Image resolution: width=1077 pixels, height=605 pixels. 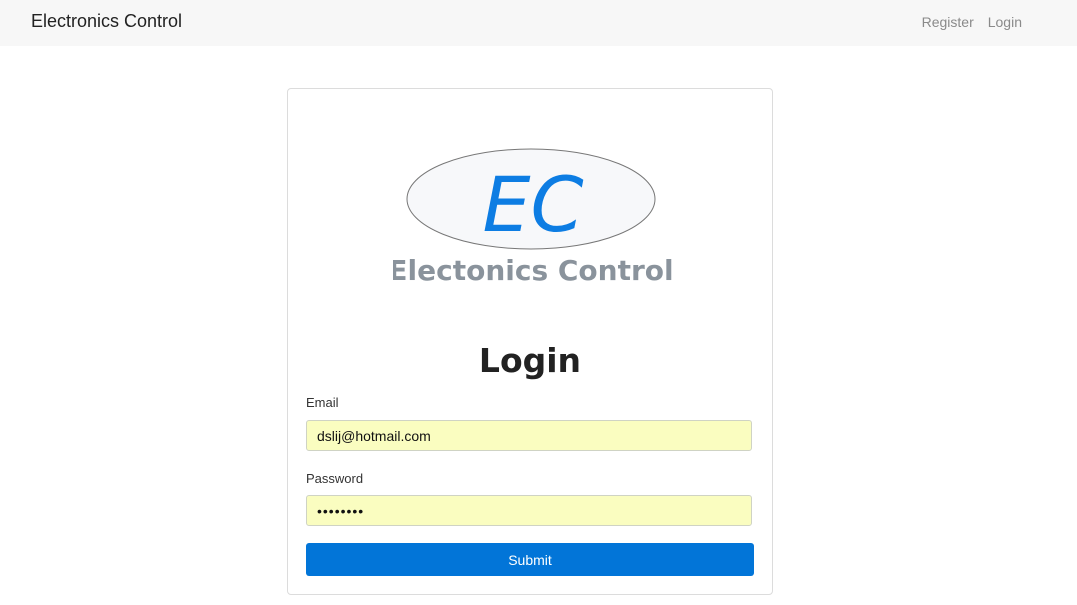 What do you see at coordinates (538, 23) in the screenshot?
I see `navbar: Electronics Control Register Login` at bounding box center [538, 23].